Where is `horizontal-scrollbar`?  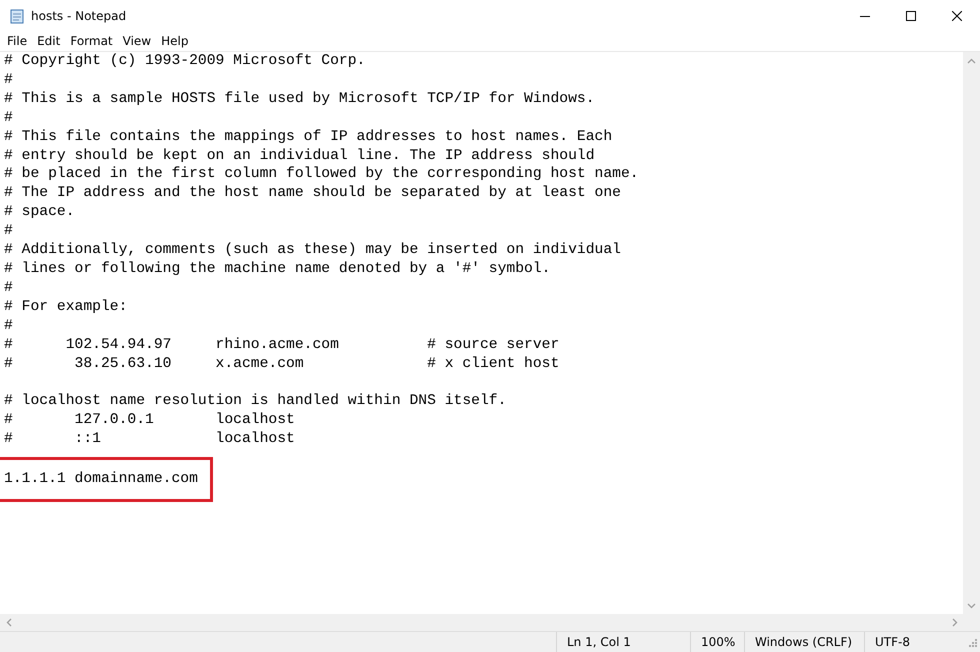
horizontal-scrollbar is located at coordinates (490, 622).